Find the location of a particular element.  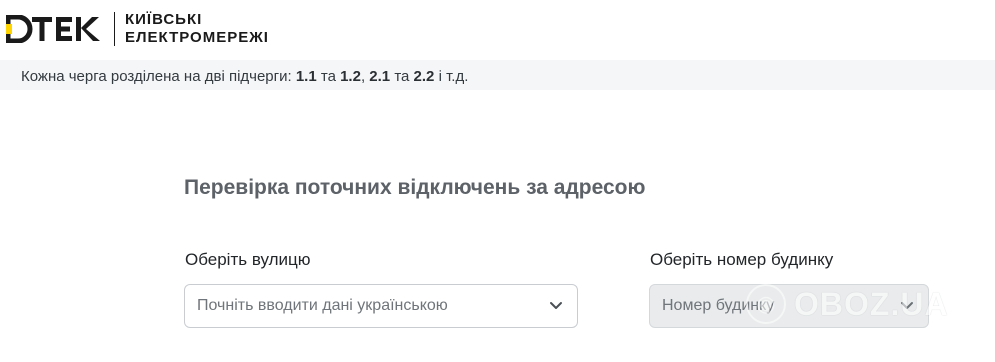

street-select: Почніть вводити дані українською is located at coordinates (381, 306).